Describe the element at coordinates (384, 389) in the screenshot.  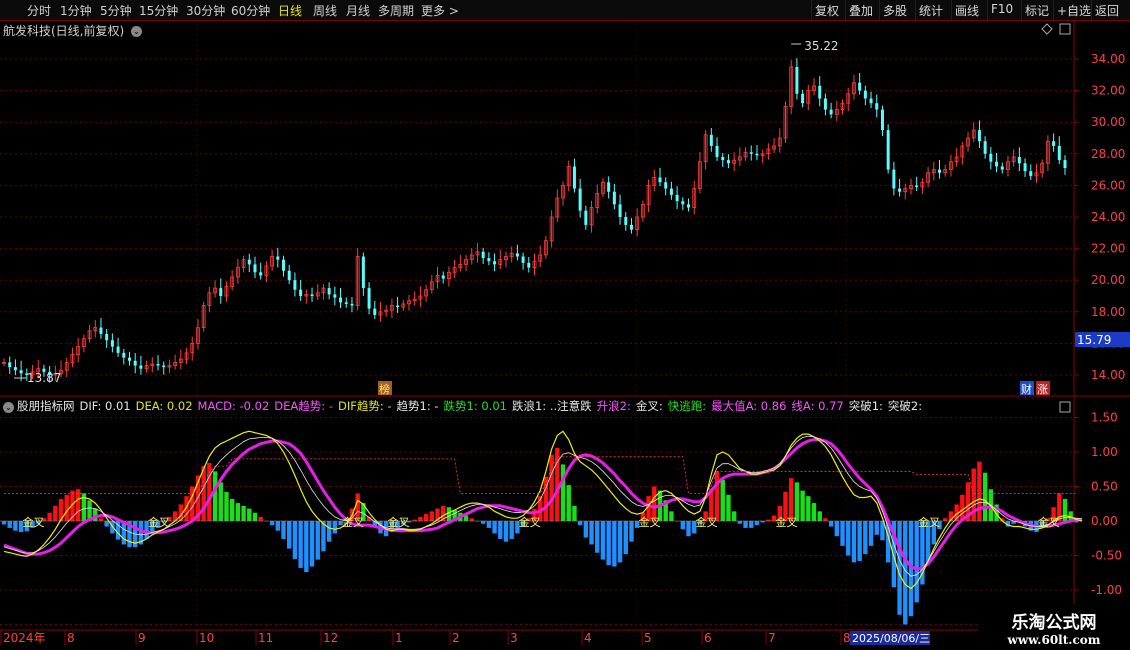
I see `bang-badge-text: 榜` at that location.